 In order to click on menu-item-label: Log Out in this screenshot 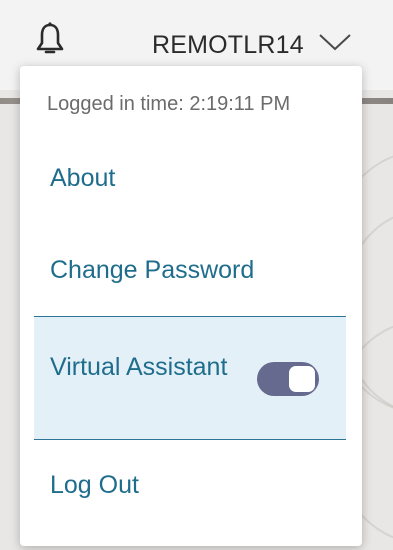, I will do `click(94, 485)`.